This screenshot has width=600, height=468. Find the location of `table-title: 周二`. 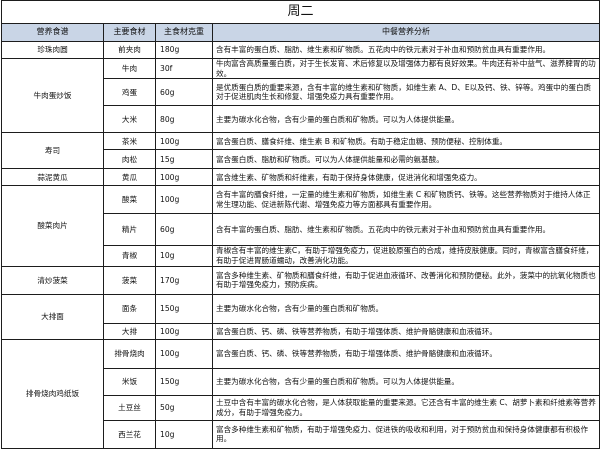

table-title: 周二 is located at coordinates (300, 12).